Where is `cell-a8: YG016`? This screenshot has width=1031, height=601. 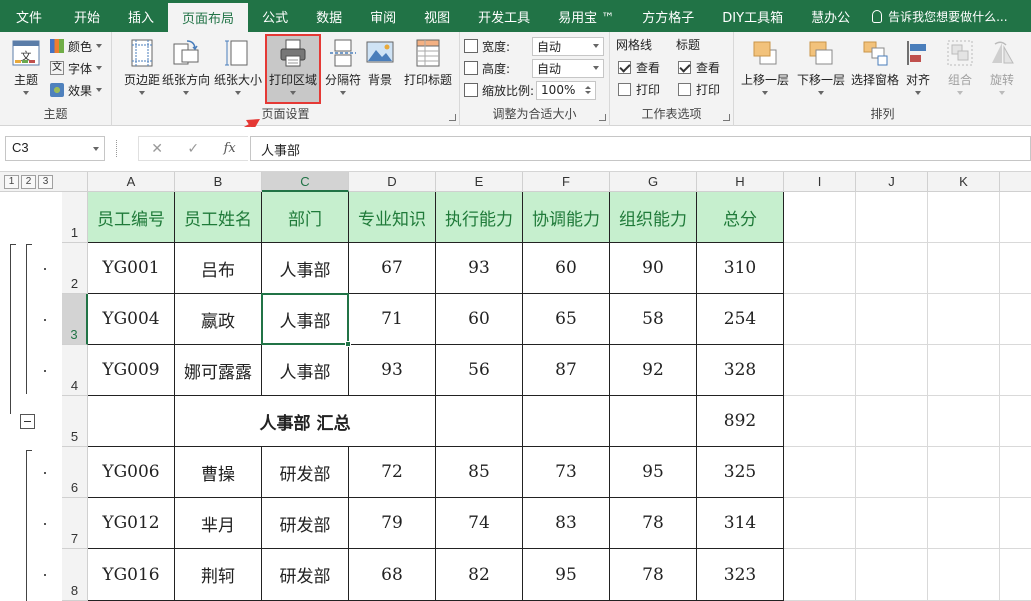
cell-a8: YG016 is located at coordinates (131, 575).